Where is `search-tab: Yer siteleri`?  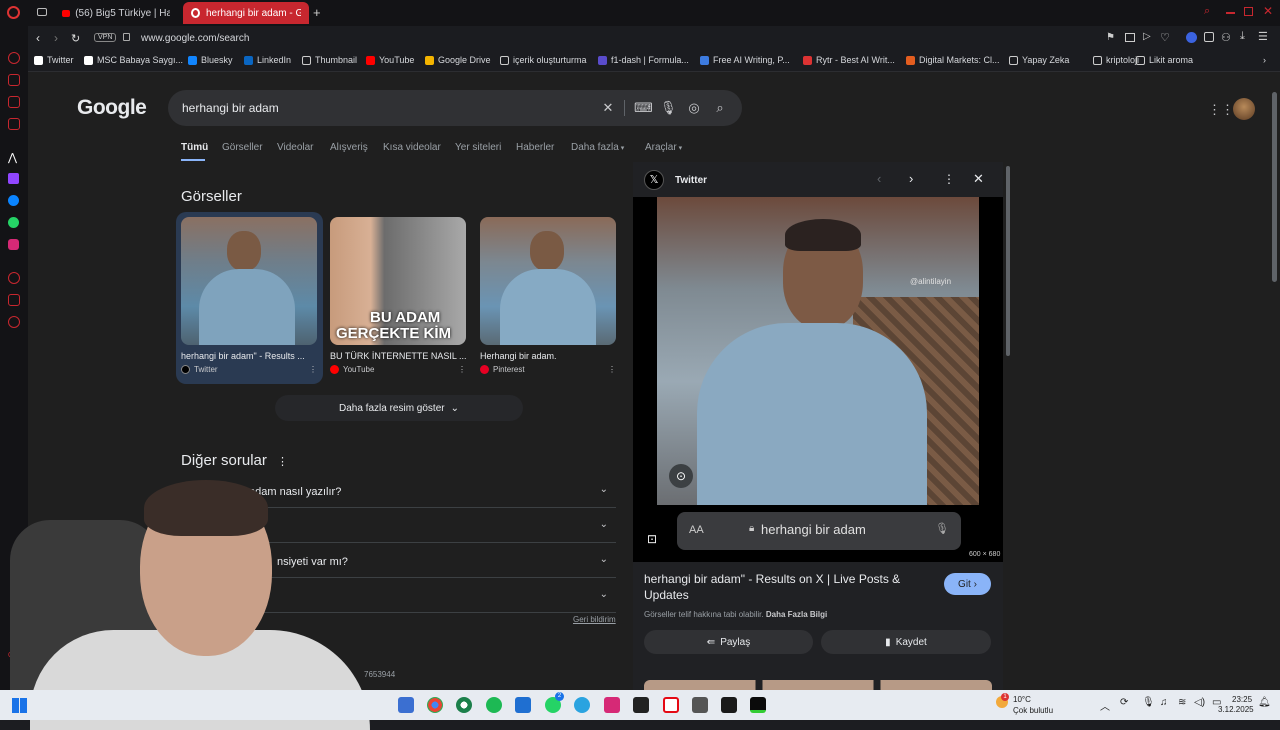
search-tab: Yer siteleri is located at coordinates (478, 147).